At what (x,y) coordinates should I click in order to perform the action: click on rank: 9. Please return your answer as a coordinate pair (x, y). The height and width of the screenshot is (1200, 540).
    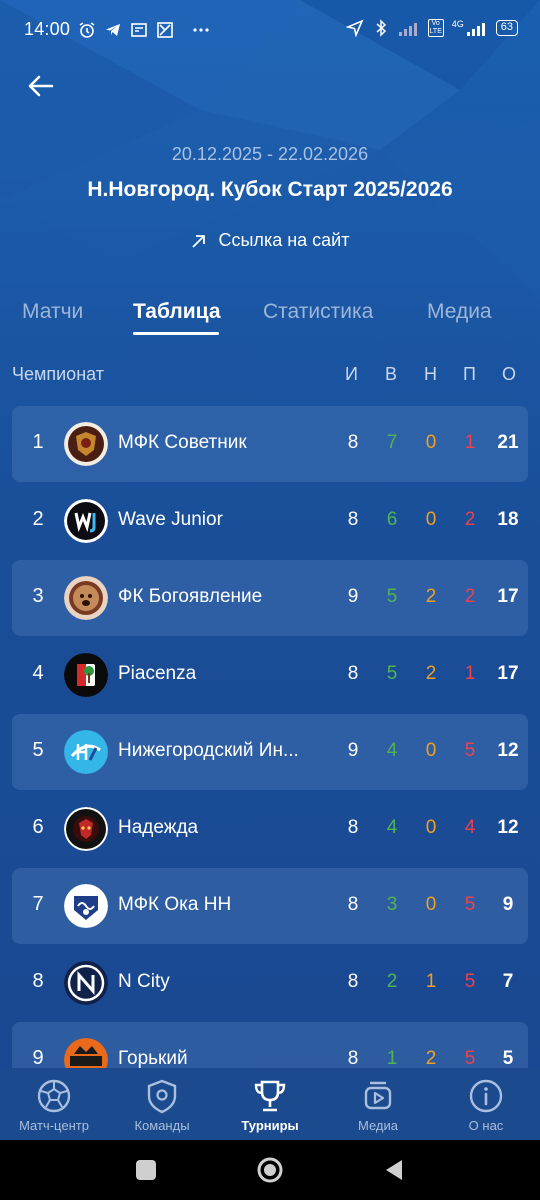
    Looking at the image, I should click on (38, 1058).